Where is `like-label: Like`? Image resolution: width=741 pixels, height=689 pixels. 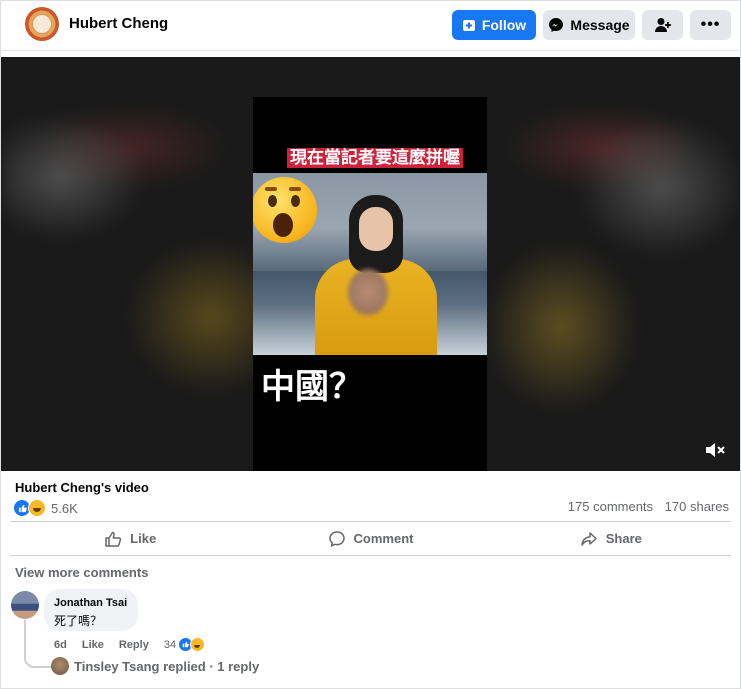 like-label: Like is located at coordinates (143, 538).